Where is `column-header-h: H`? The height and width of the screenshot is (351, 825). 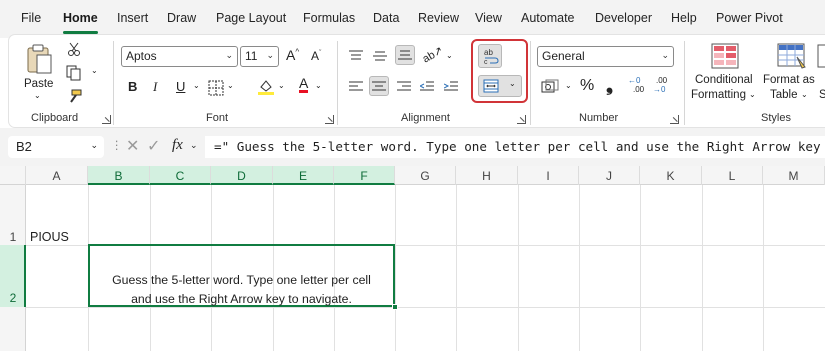 column-header-h: H is located at coordinates (487, 175).